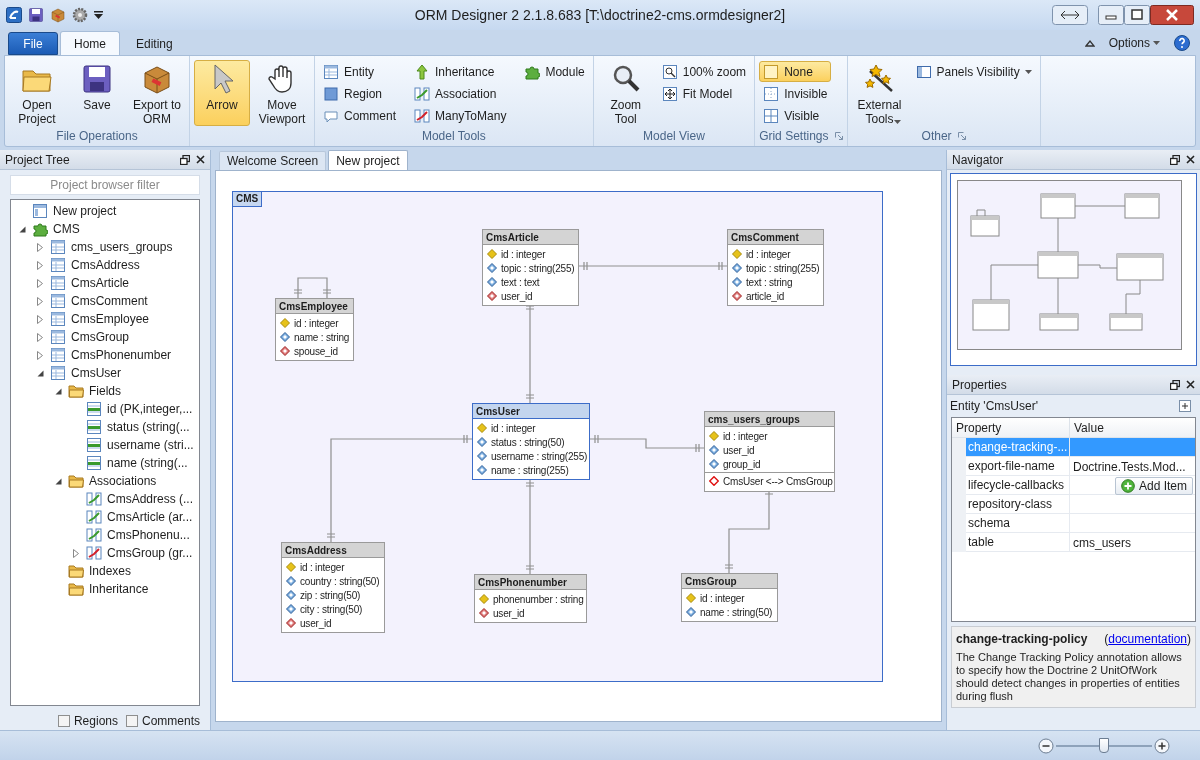 The height and width of the screenshot is (760, 1200). What do you see at coordinates (109, 301) in the screenshot?
I see `tree-item: CmsComment` at bounding box center [109, 301].